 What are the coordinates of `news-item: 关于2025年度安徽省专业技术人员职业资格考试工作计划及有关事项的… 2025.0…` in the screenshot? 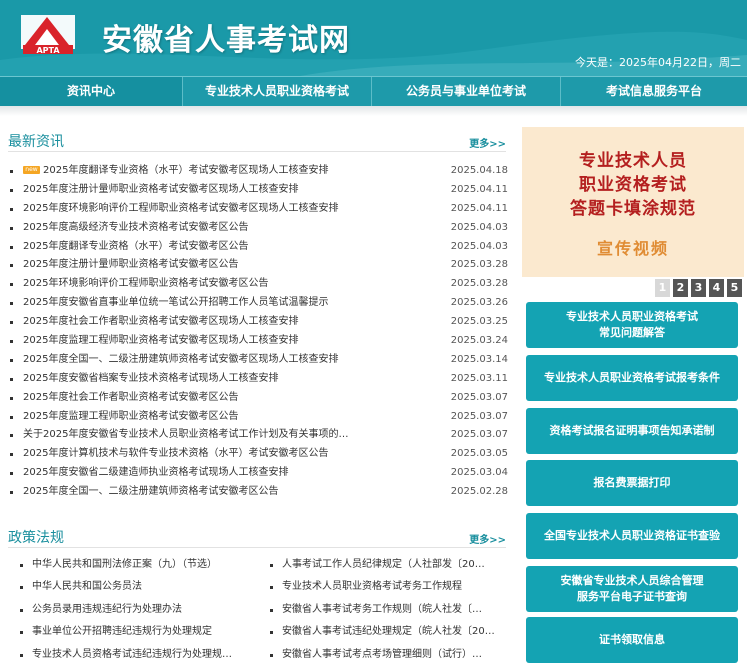 It's located at (259, 435).